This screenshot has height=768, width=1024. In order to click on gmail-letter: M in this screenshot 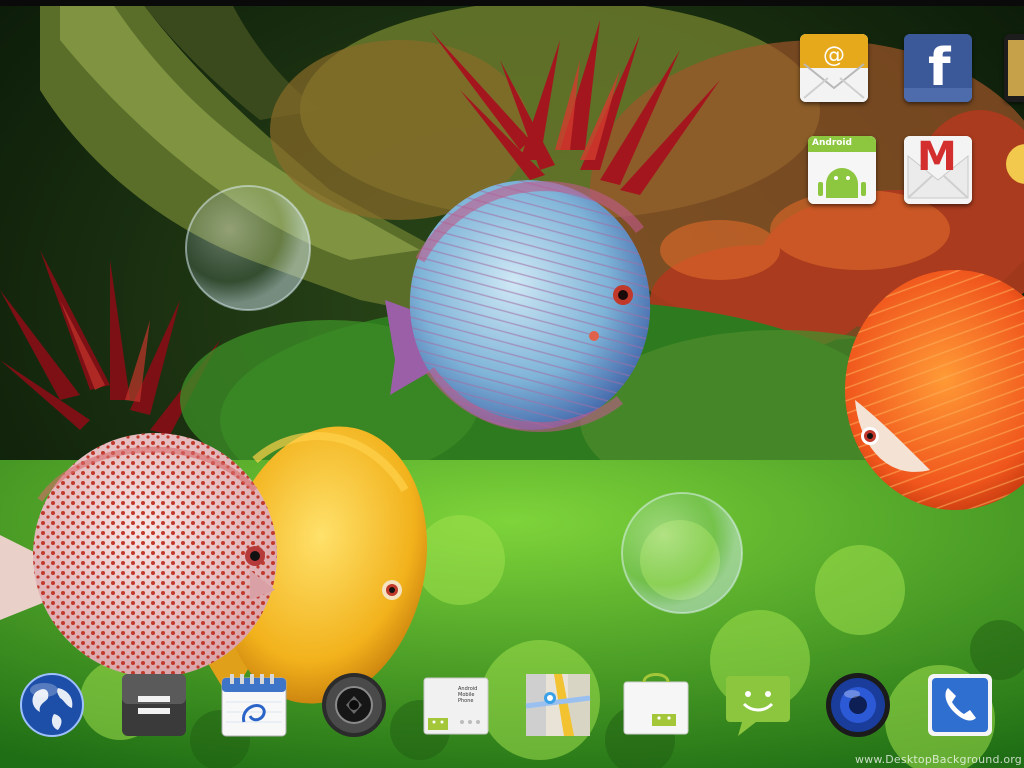, I will do `click(937, 158)`.